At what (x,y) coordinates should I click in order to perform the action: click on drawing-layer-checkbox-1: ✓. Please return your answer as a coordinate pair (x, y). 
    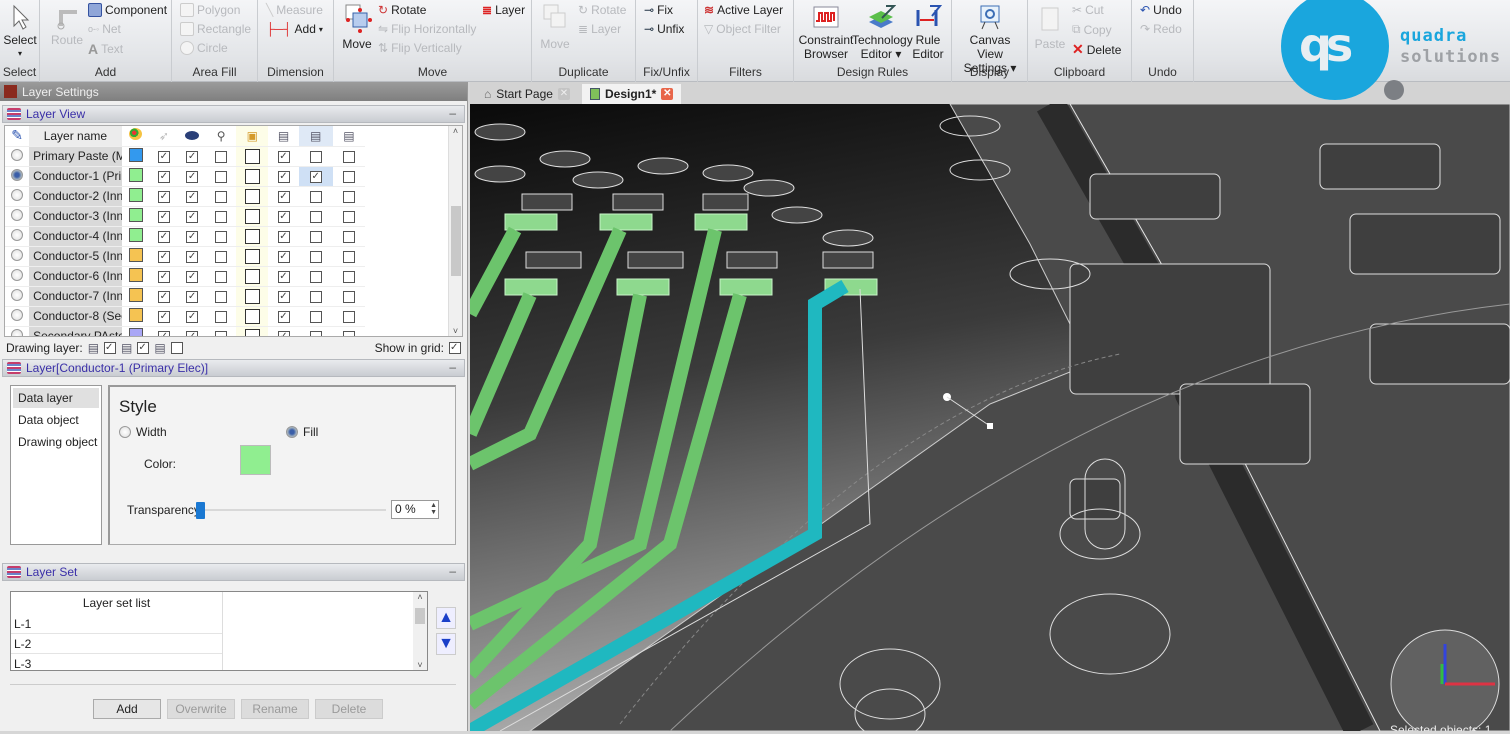
    Looking at the image, I should click on (110, 348).